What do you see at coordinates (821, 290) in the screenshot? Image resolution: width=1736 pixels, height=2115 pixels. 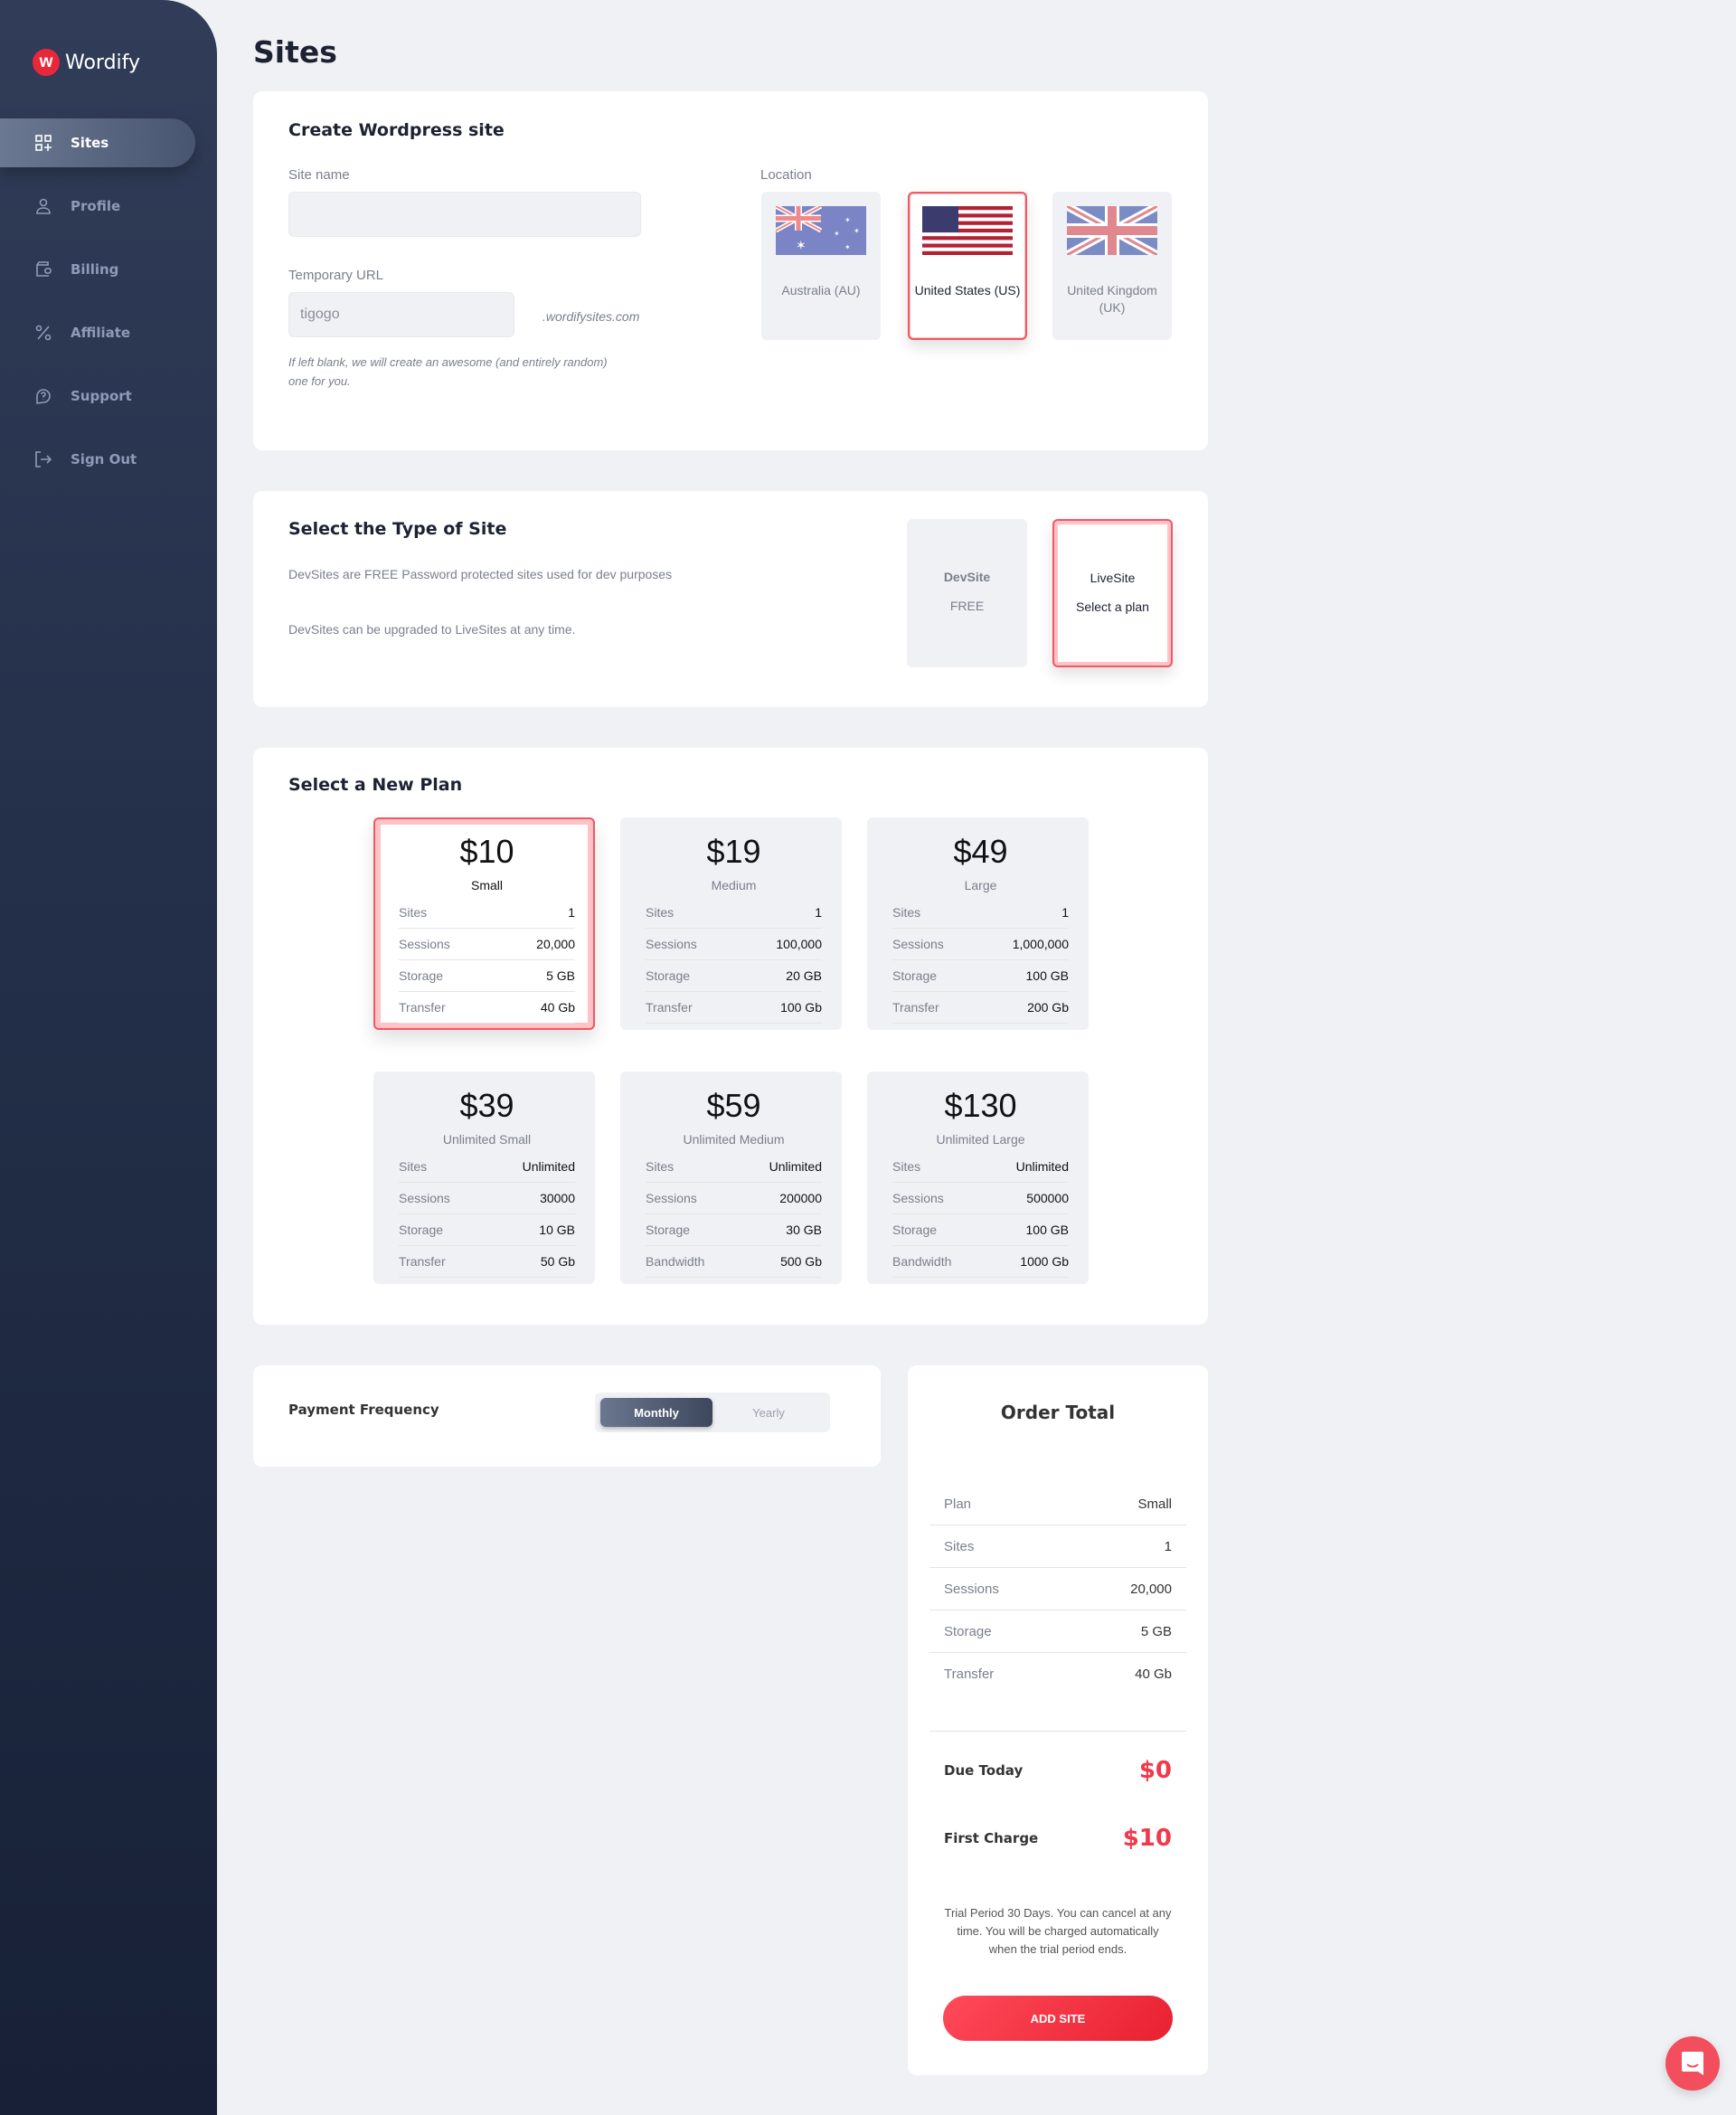 I see `location-name: Australia (AU)` at bounding box center [821, 290].